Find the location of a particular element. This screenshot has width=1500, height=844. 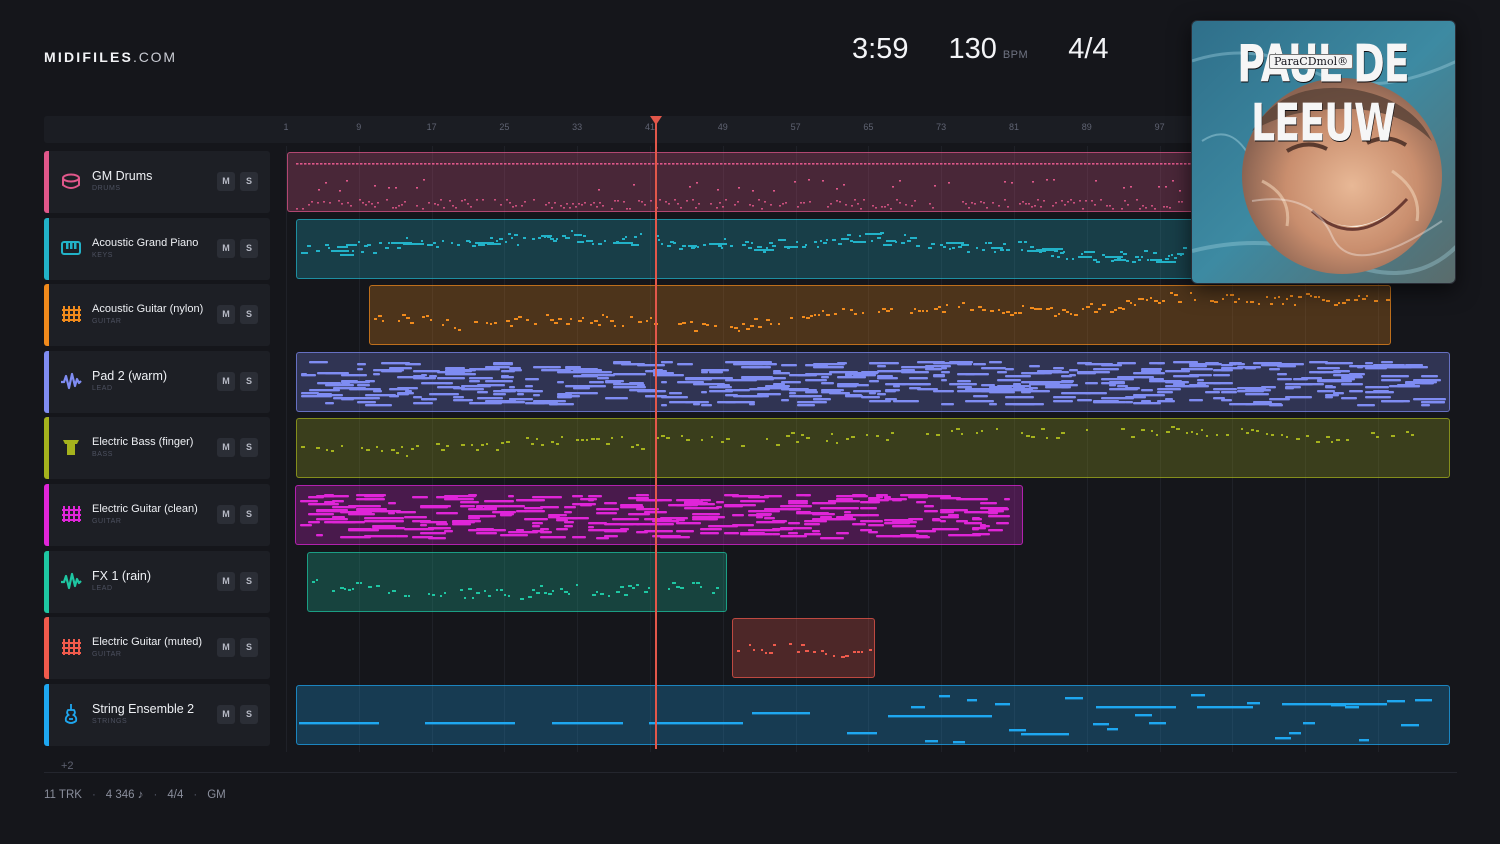

tempo-readout: 130 is located at coordinates (972, 49).